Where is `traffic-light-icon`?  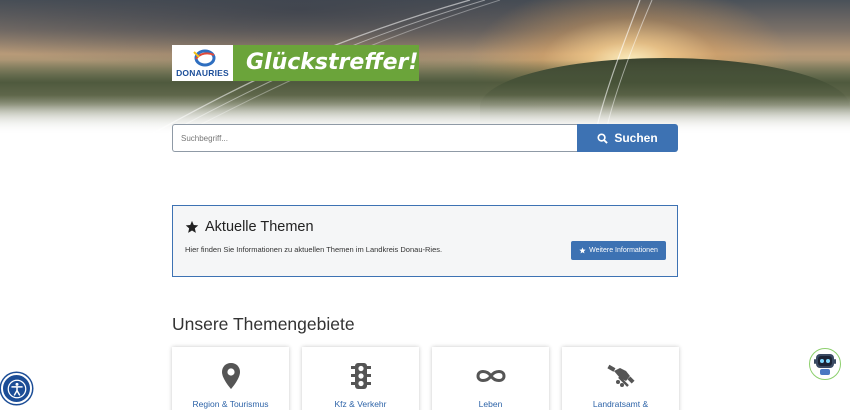
traffic-light-icon is located at coordinates (360, 376).